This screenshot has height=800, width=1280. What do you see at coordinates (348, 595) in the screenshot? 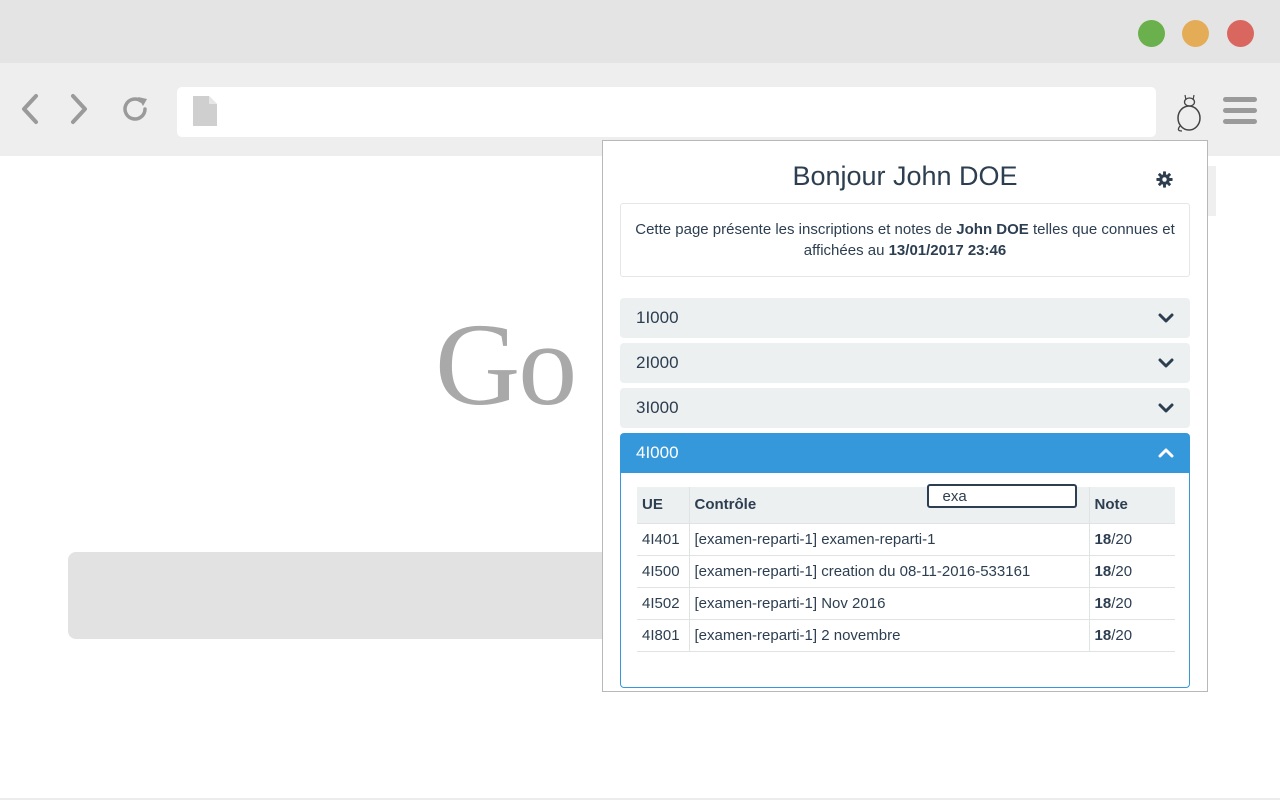
I see `search-box` at bounding box center [348, 595].